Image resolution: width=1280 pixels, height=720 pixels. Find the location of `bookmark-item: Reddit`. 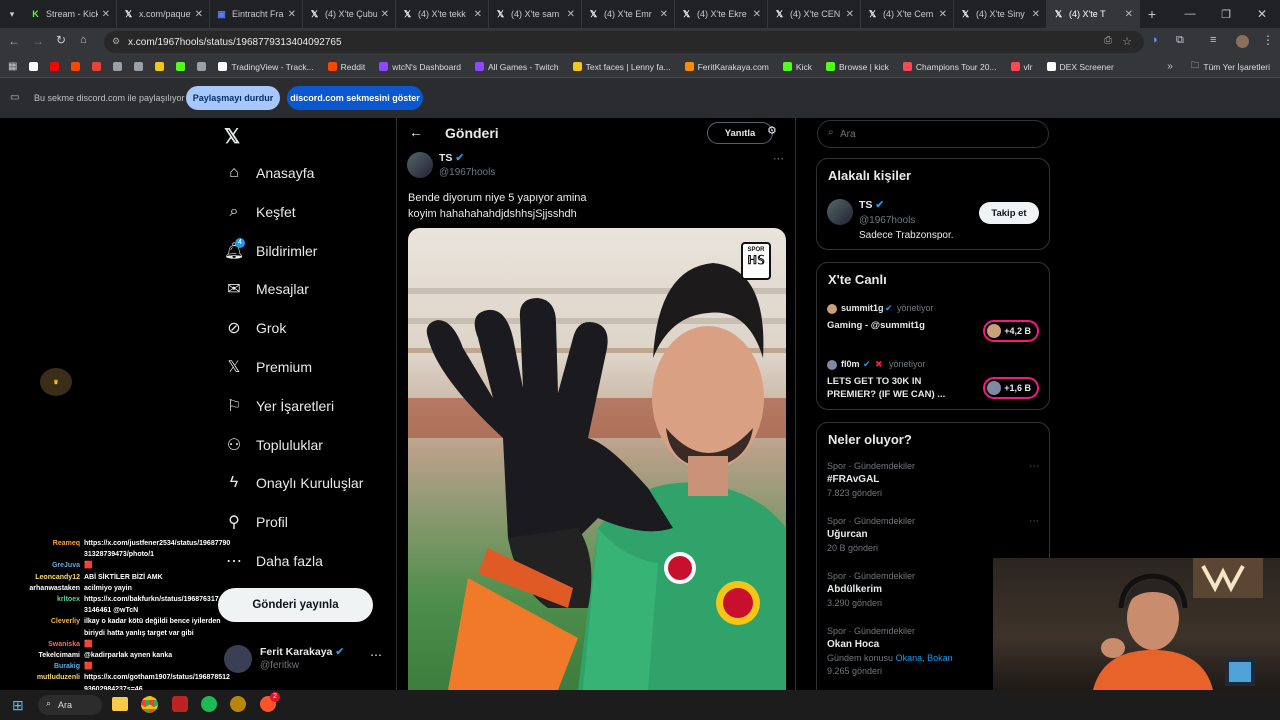

bookmark-item: Reddit is located at coordinates (346, 67).